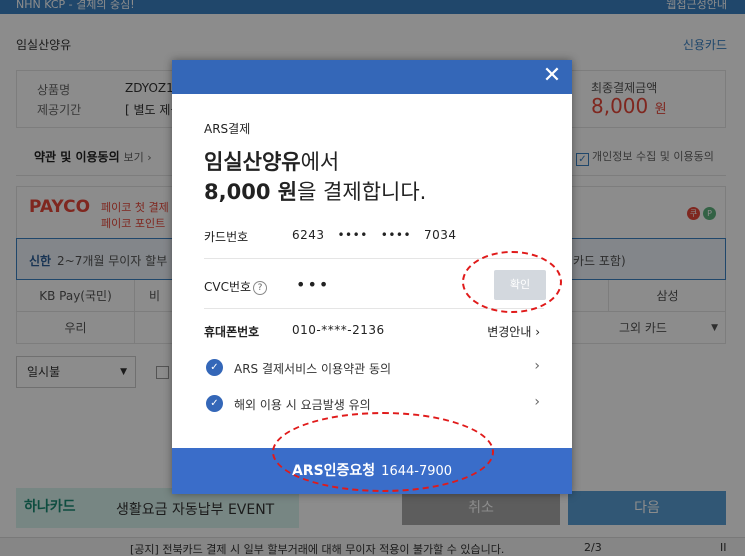  I want to click on dialog-message-1: 임실산양유에서, so click(271, 161).